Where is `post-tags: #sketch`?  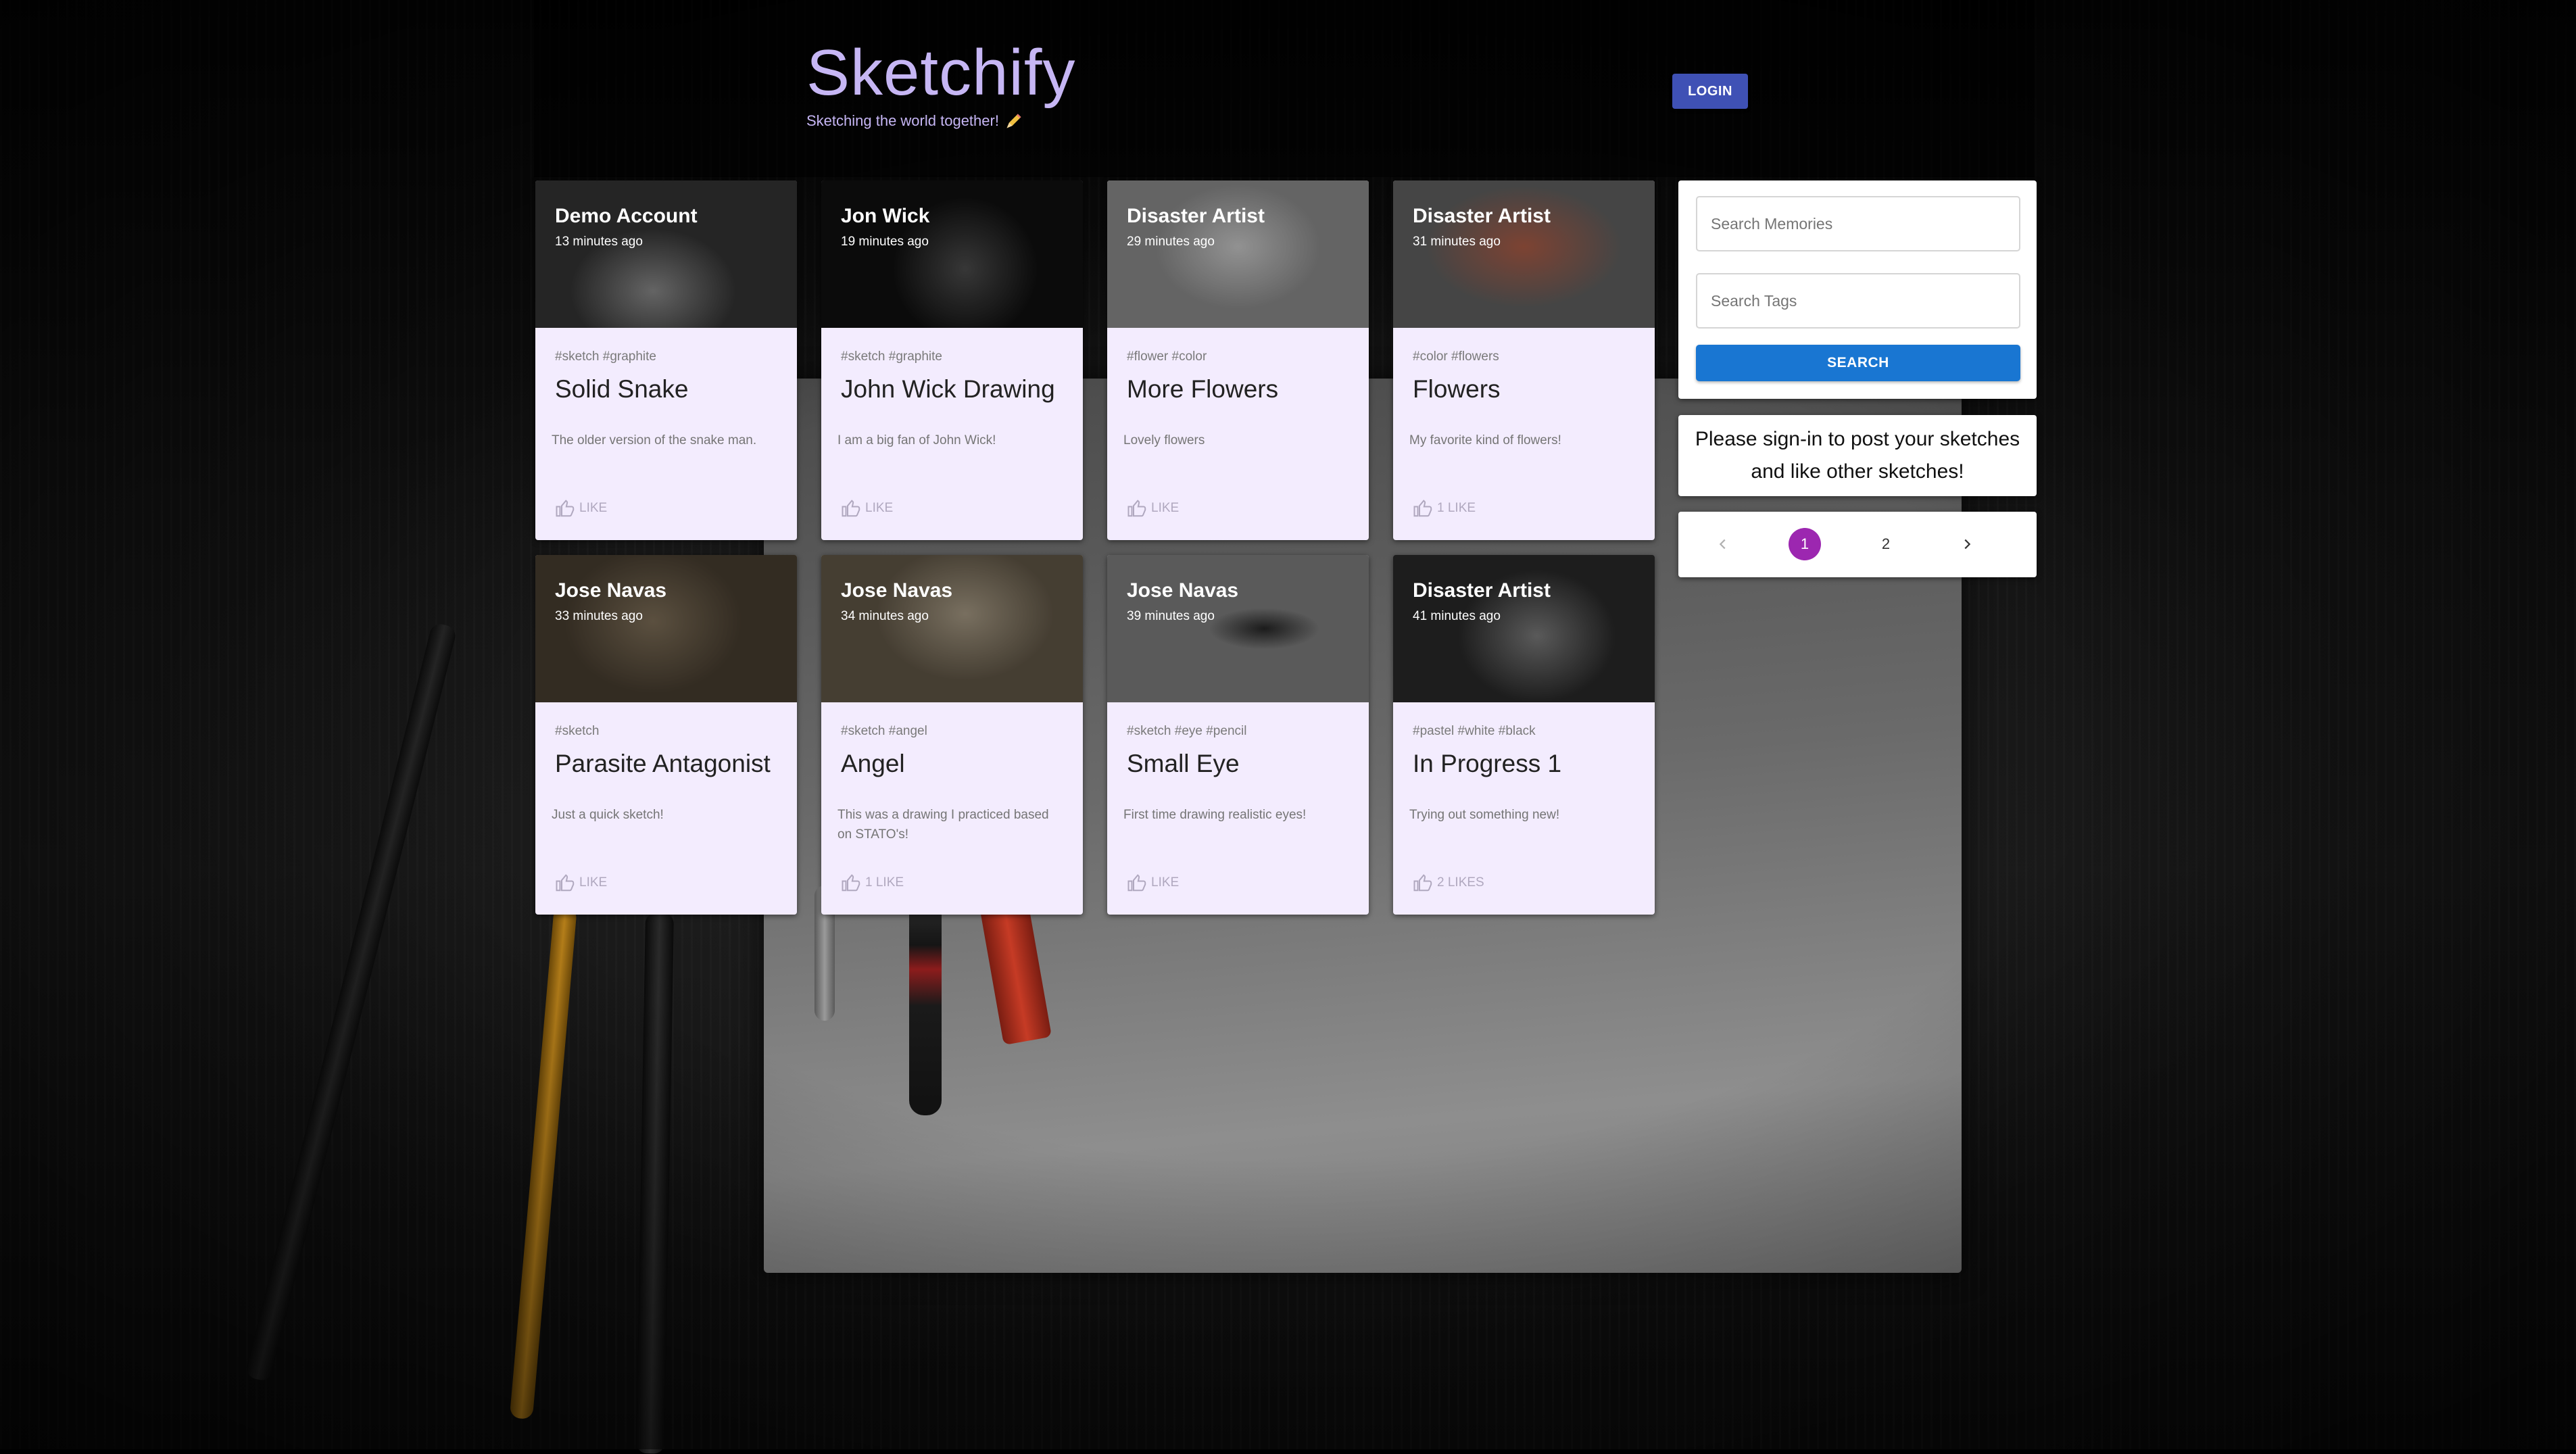 post-tags: #sketch is located at coordinates (577, 731).